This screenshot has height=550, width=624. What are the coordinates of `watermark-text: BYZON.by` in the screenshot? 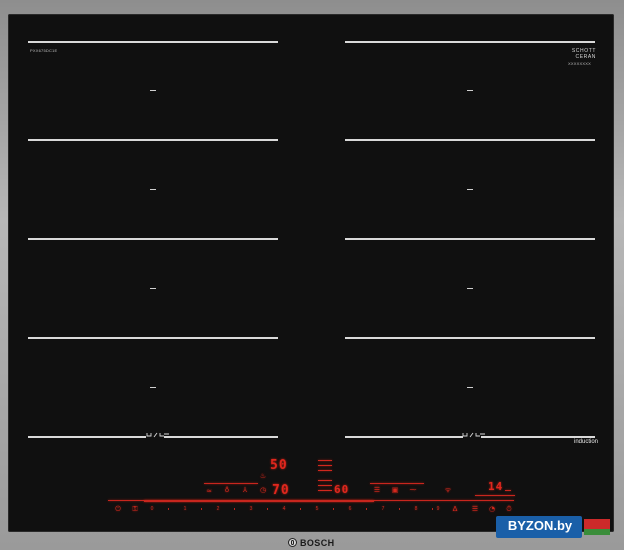 It's located at (540, 525).